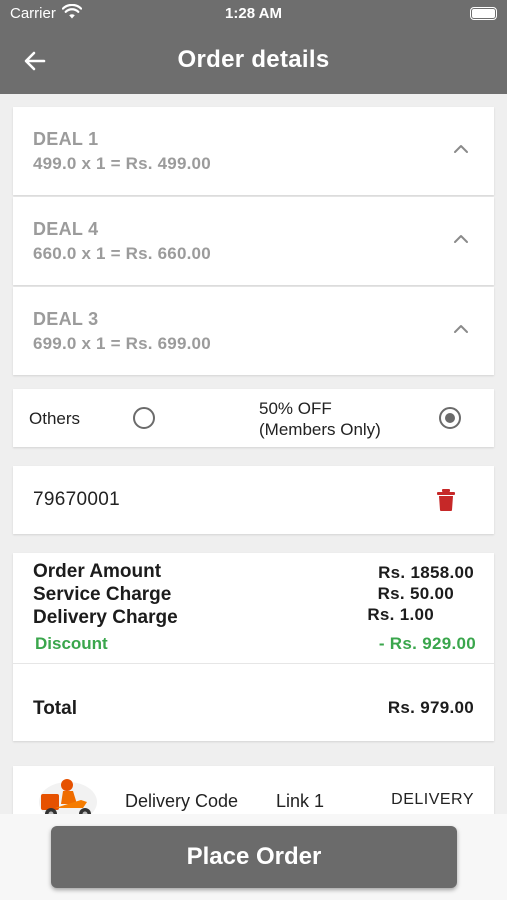 This screenshot has height=900, width=507. I want to click on deal-name: DEAL 1, so click(66, 139).